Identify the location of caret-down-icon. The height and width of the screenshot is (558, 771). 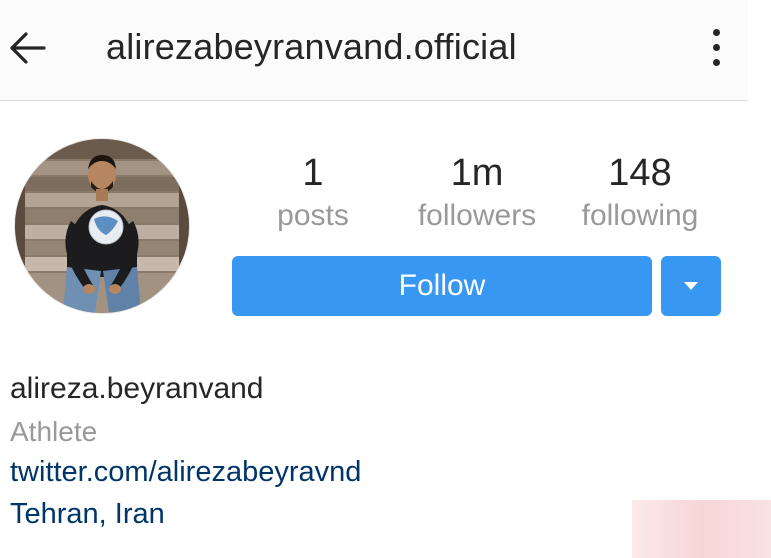
(691, 286).